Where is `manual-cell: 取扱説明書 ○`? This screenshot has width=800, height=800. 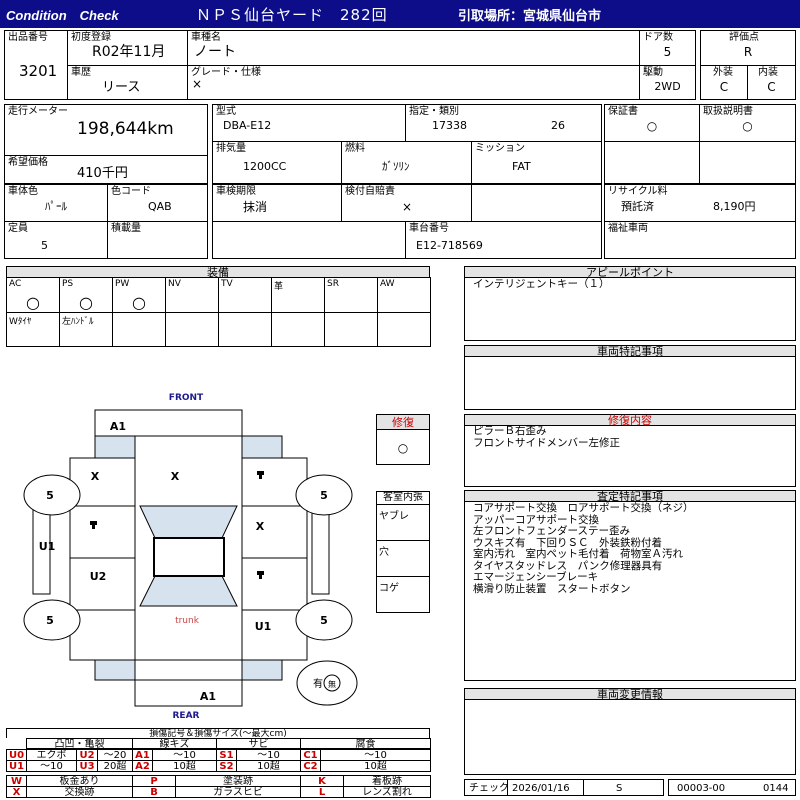
manual-cell: 取扱説明書 ○ is located at coordinates (748, 123).